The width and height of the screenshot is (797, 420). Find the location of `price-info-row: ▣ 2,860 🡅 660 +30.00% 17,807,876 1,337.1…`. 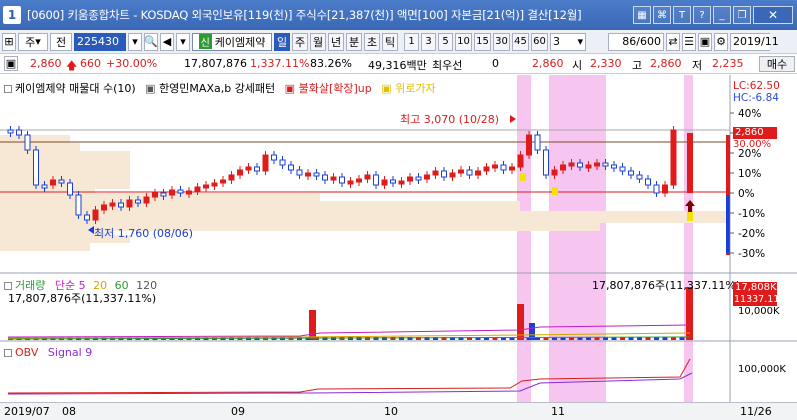

price-info-row: ▣ 2,860 🡅 660 +30.00% 17,807,876 1,337.1… is located at coordinates (398, 64).